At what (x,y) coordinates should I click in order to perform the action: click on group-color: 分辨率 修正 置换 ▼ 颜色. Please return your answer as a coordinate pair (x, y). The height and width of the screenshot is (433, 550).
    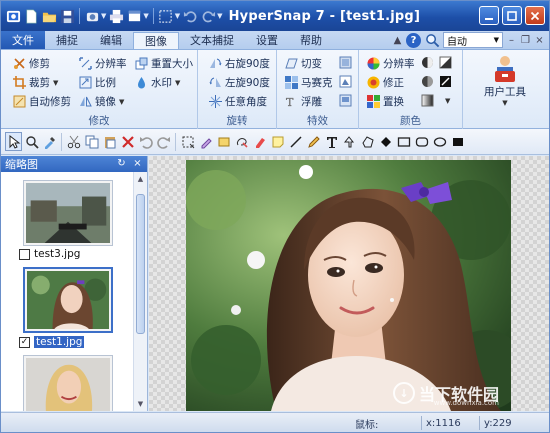
    Looking at the image, I should click on (411, 89).